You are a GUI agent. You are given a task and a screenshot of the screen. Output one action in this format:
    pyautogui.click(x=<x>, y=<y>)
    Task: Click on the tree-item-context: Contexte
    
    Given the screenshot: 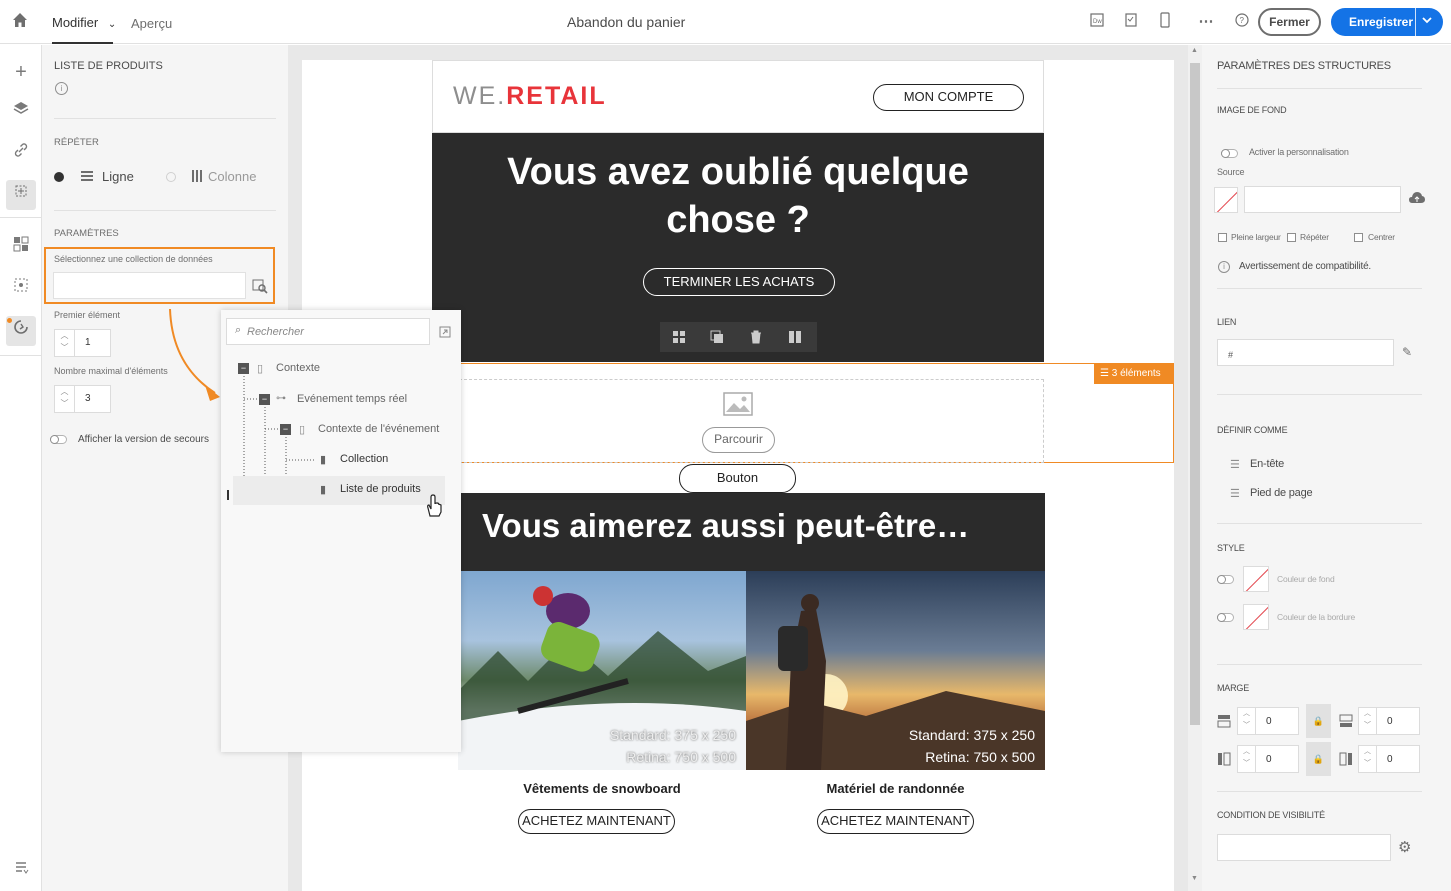 What is the action you would take?
    pyautogui.click(x=298, y=368)
    